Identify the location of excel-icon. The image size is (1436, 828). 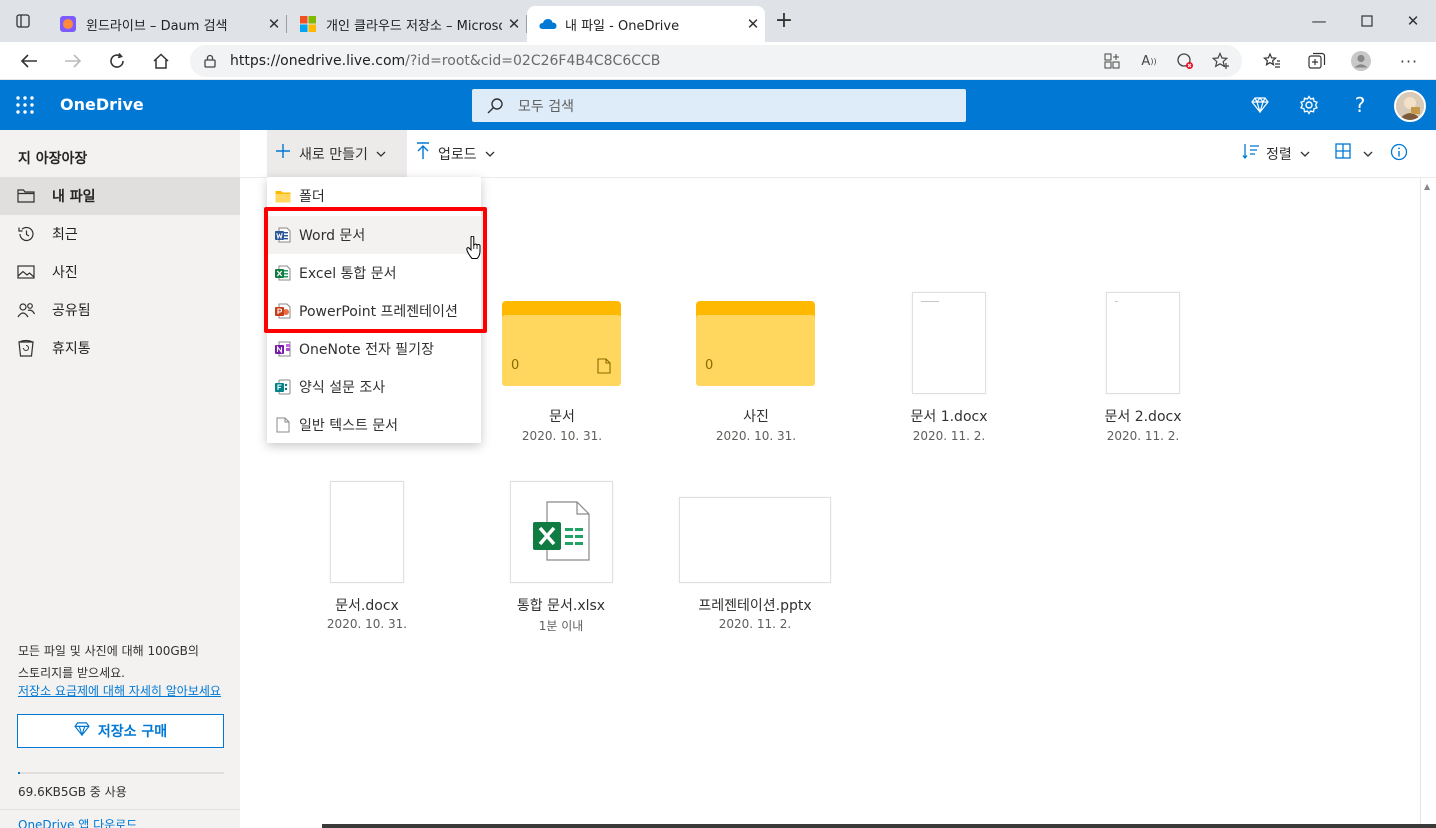
(562, 533).